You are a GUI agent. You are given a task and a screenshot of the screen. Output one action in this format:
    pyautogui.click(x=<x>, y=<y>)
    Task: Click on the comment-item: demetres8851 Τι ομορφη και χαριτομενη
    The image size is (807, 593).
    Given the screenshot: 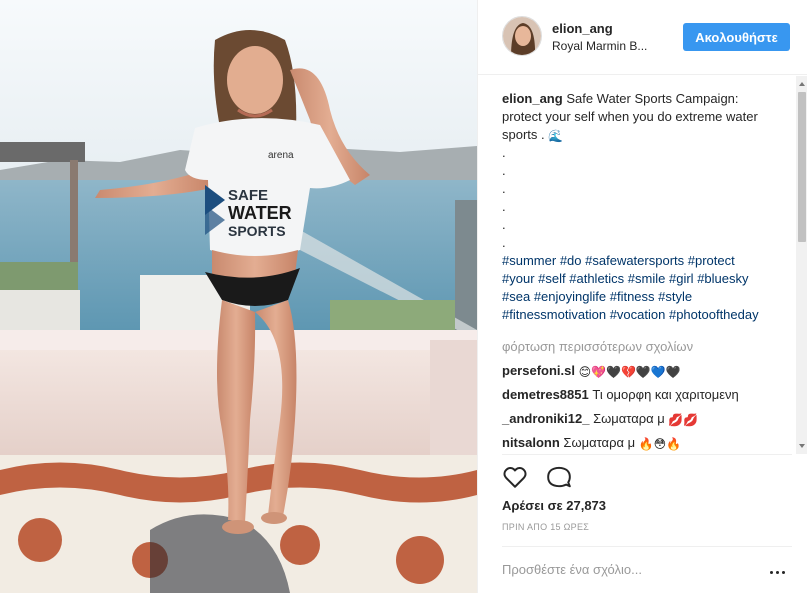 What is the action you would take?
    pyautogui.click(x=650, y=395)
    